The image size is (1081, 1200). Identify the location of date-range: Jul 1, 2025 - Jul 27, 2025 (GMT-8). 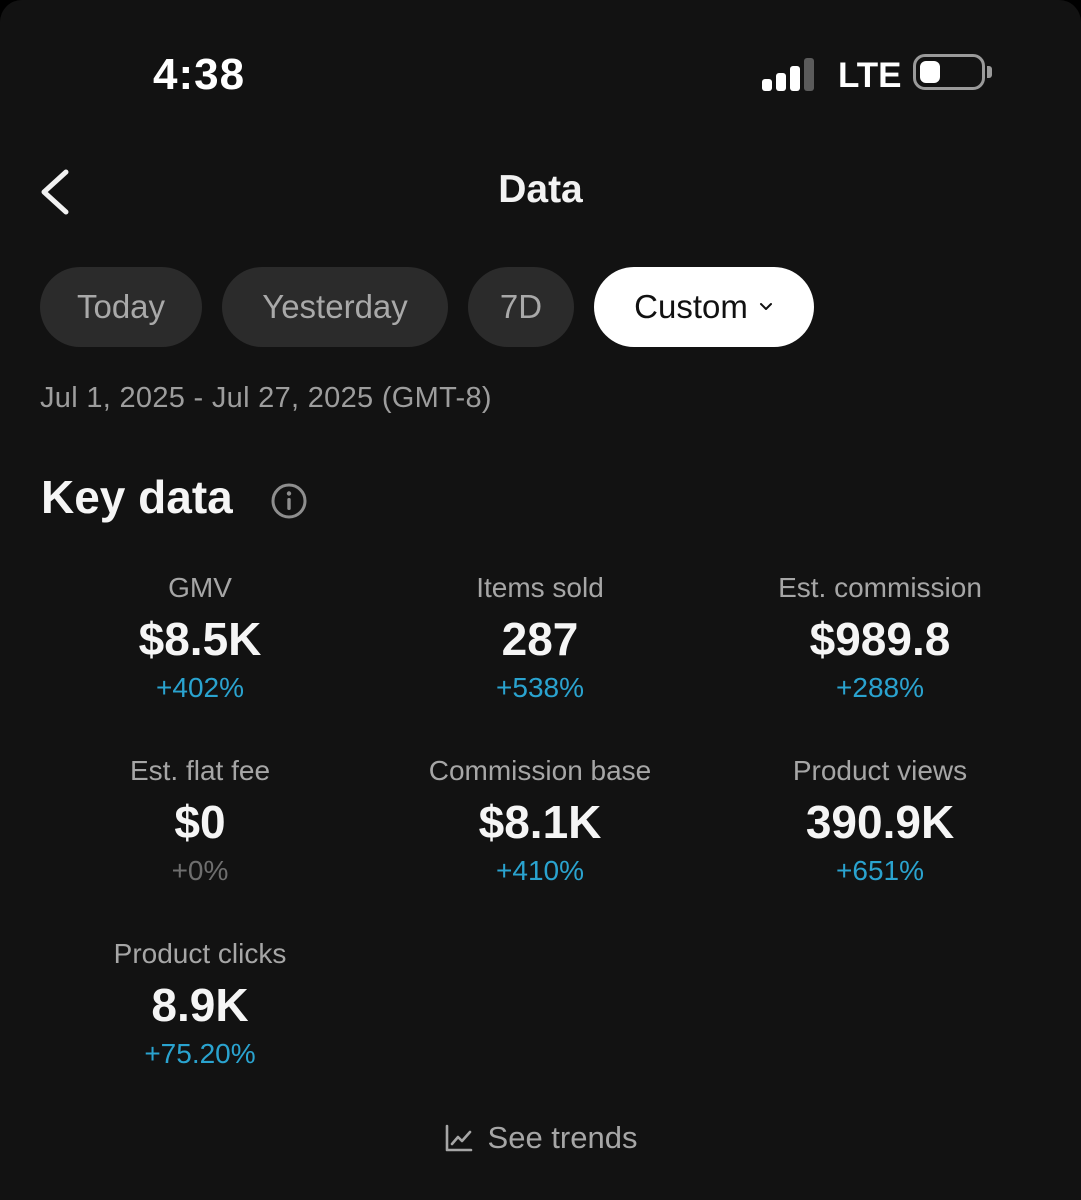
(266, 398).